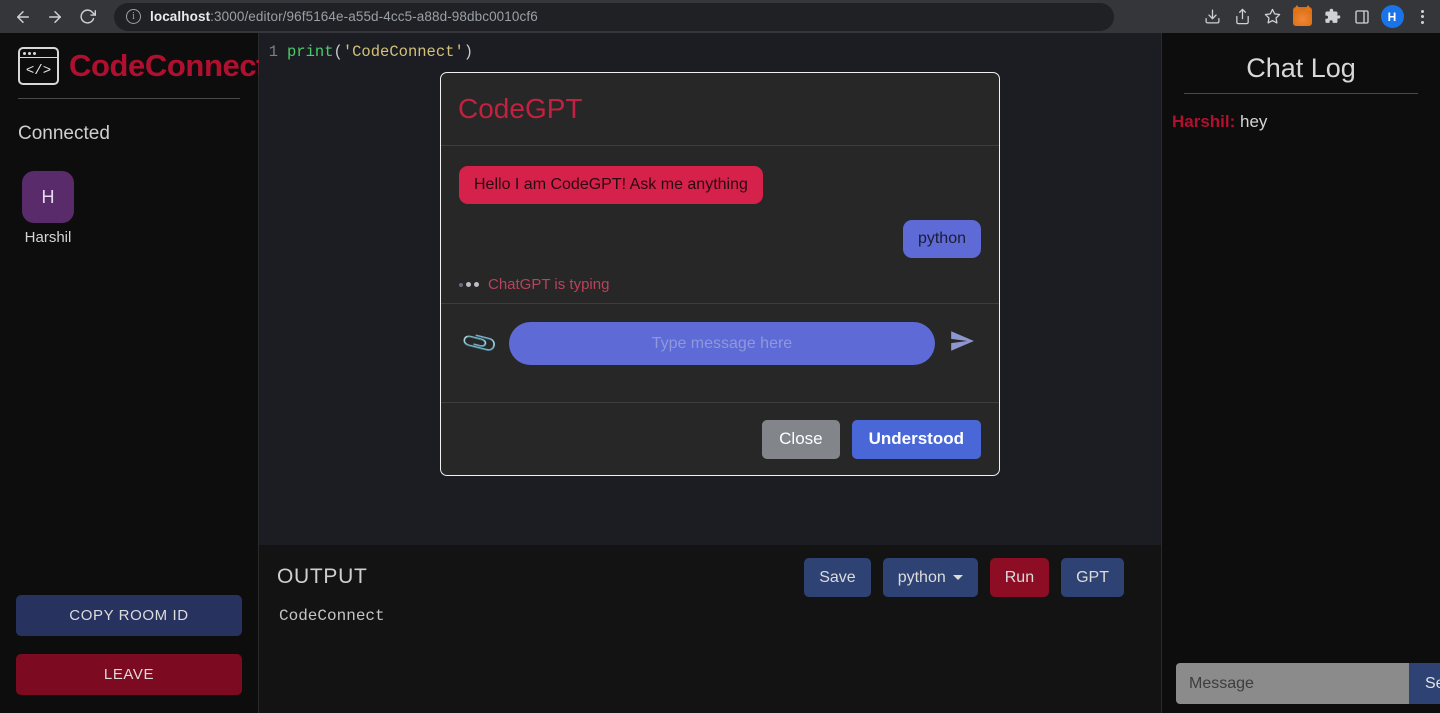  Describe the element at coordinates (129, 615) in the screenshot. I see `copy-room-id-button: COPY ROOM ID` at that location.